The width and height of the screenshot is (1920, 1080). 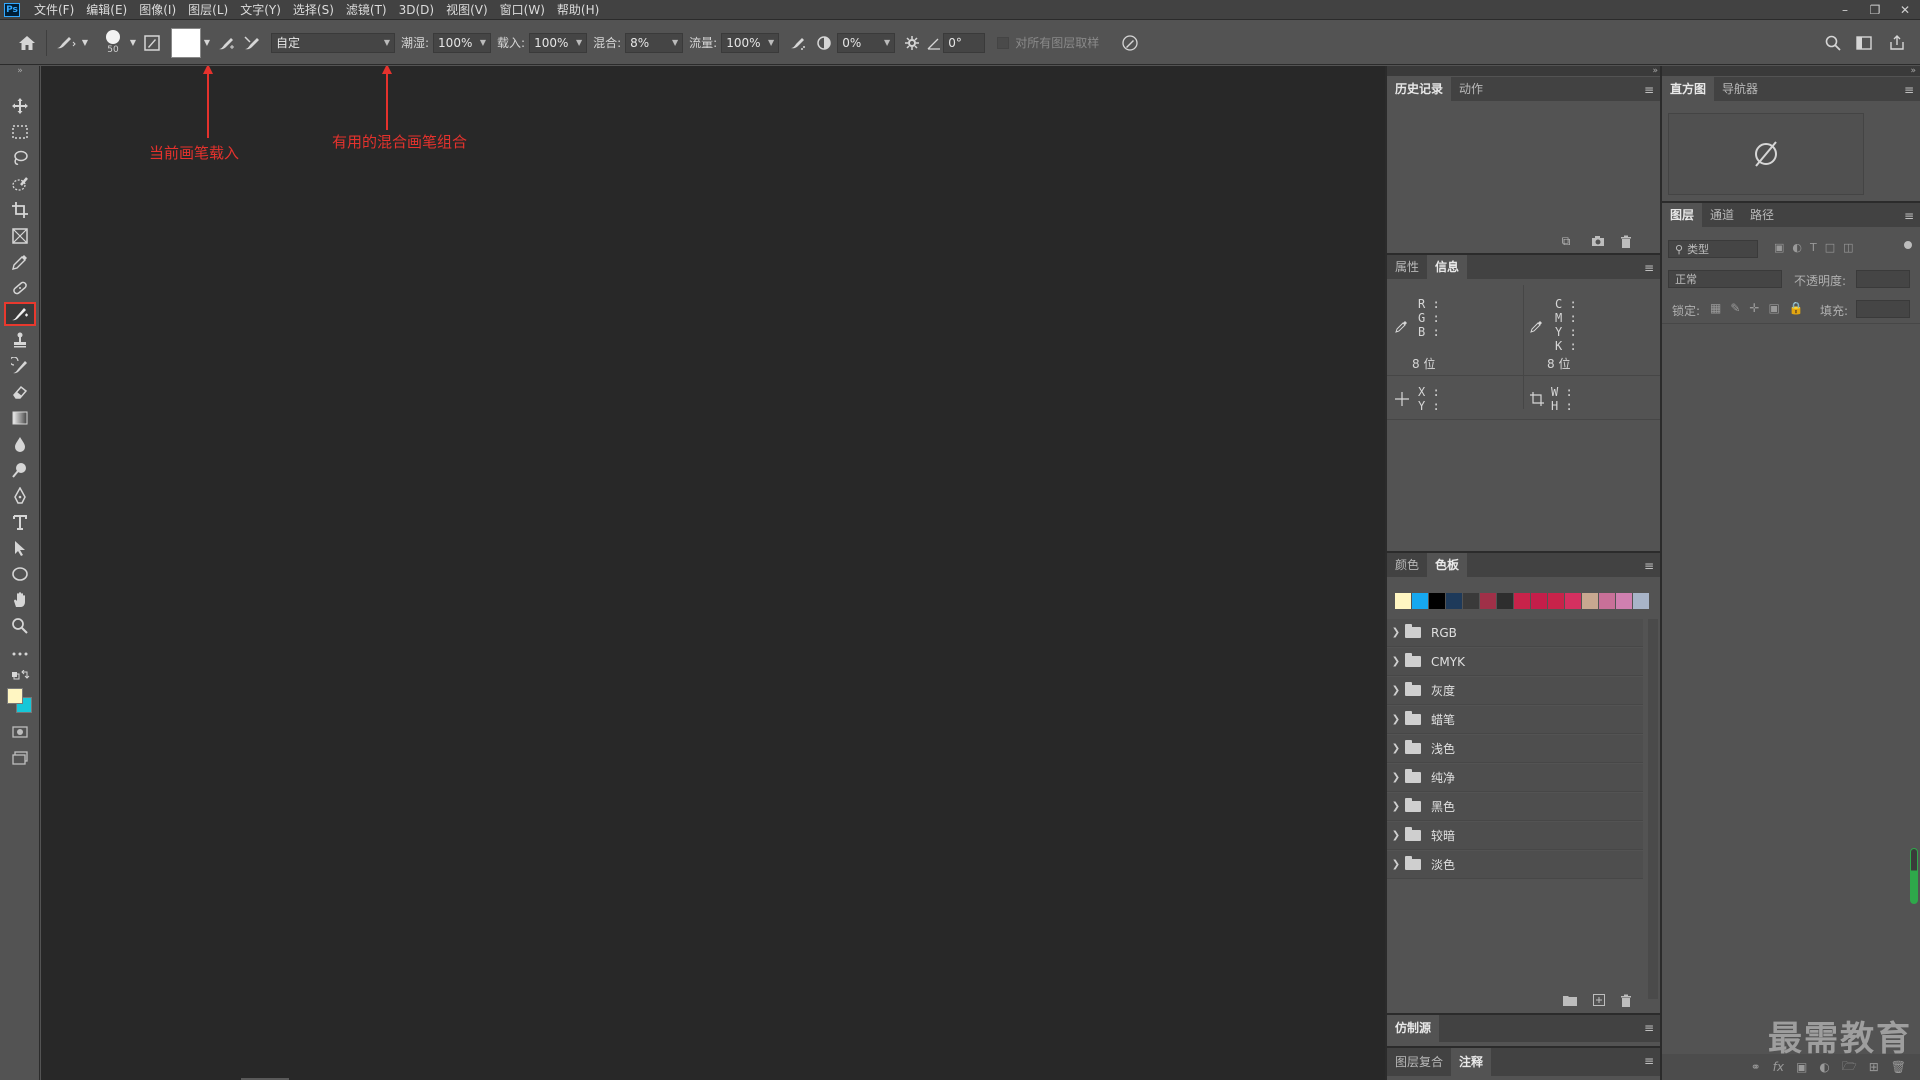 I want to click on collapse-toolbar-icon: », so click(x=20, y=71).